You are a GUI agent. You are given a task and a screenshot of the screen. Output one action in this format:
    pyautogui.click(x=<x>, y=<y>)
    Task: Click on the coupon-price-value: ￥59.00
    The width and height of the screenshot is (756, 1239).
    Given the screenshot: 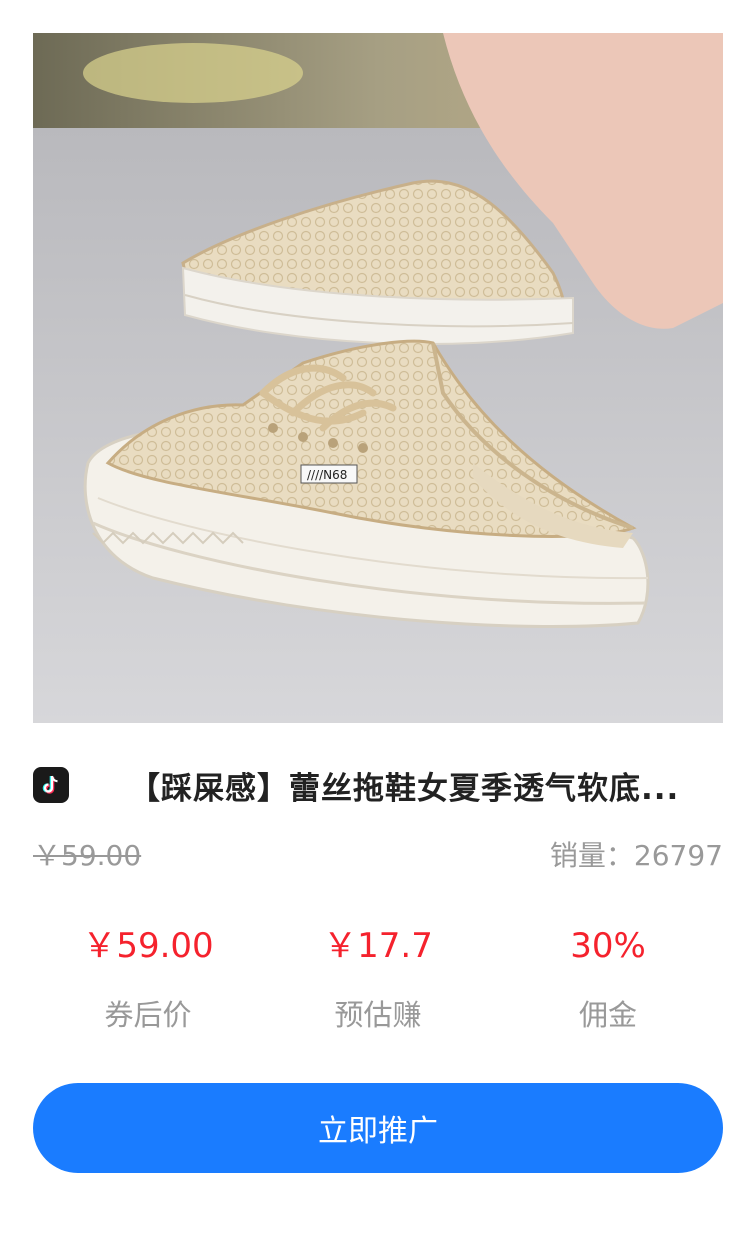 What is the action you would take?
    pyautogui.click(x=148, y=946)
    